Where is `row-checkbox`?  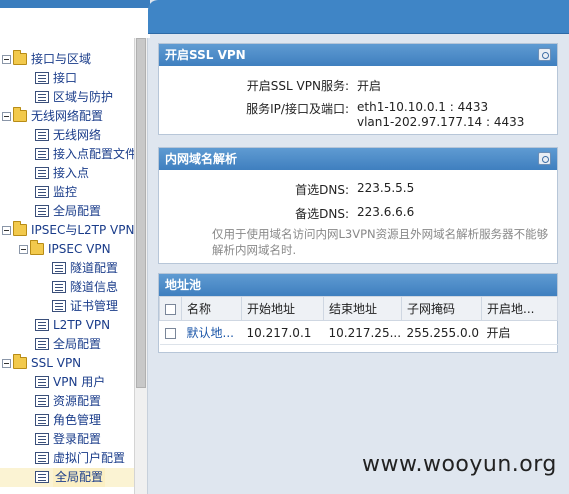
row-checkbox is located at coordinates (170, 333).